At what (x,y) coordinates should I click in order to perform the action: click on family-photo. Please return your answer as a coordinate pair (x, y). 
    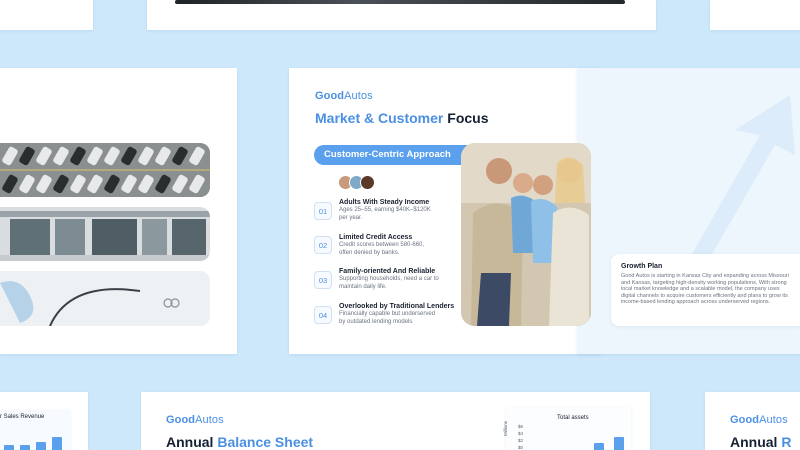
    Looking at the image, I should click on (526, 234).